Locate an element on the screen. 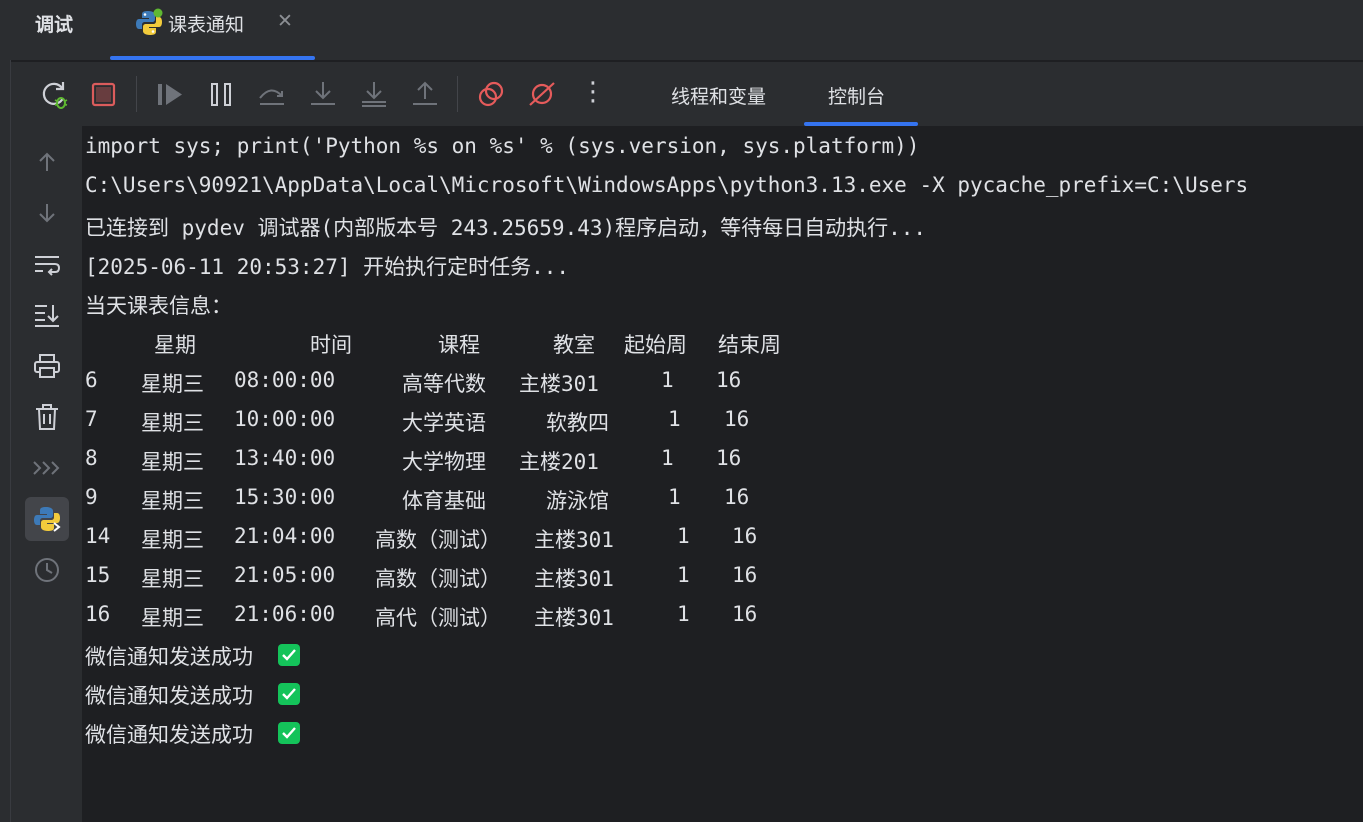  stop-icon is located at coordinates (104, 94).